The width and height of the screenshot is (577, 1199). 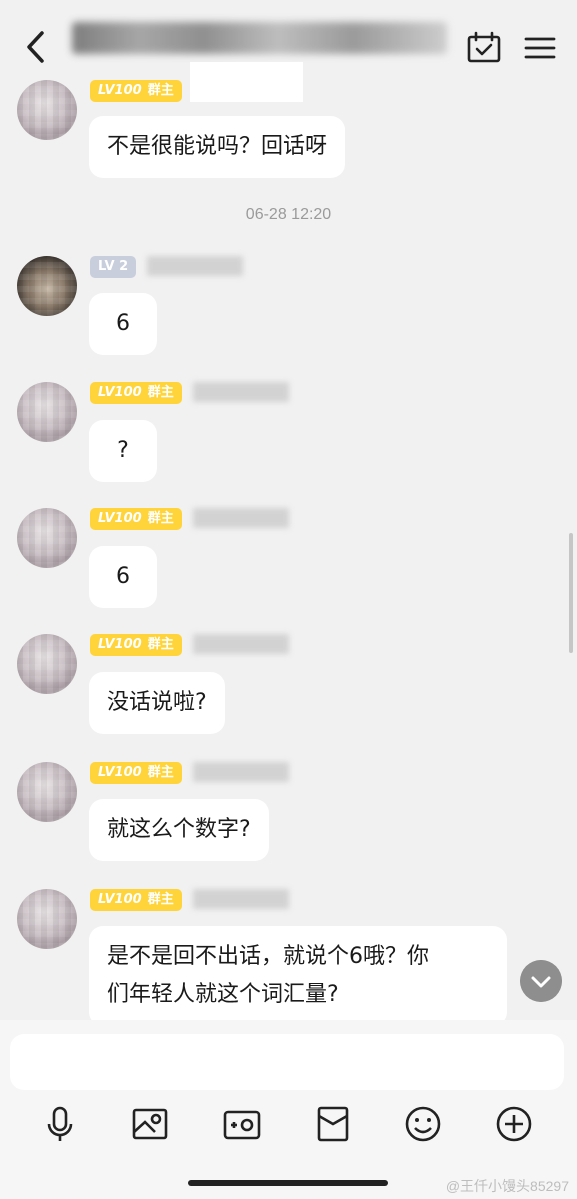 What do you see at coordinates (298, 976) in the screenshot?
I see `message-bubble: 是不是回不出话，就说个6哦？你 们年轻人就这个词汇量?` at bounding box center [298, 976].